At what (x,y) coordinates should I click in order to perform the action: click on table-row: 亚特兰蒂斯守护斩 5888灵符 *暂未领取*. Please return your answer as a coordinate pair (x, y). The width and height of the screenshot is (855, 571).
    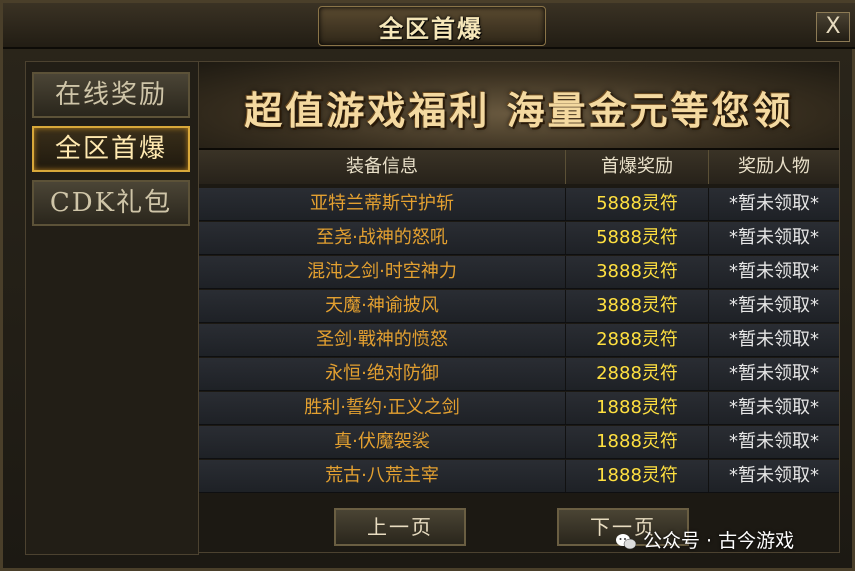
    Looking at the image, I should click on (519, 204).